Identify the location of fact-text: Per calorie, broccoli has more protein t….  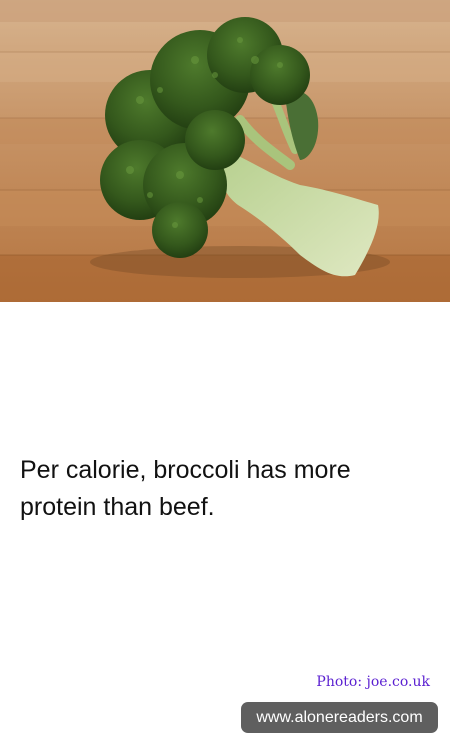
(185, 488).